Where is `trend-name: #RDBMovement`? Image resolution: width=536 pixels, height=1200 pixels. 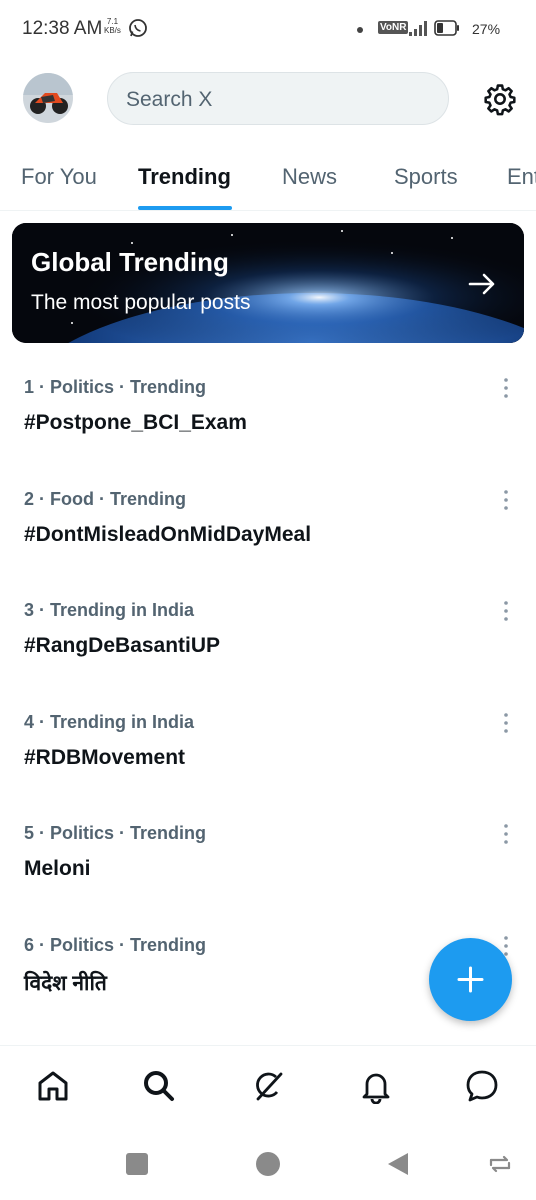 trend-name: #RDBMovement is located at coordinates (105, 757).